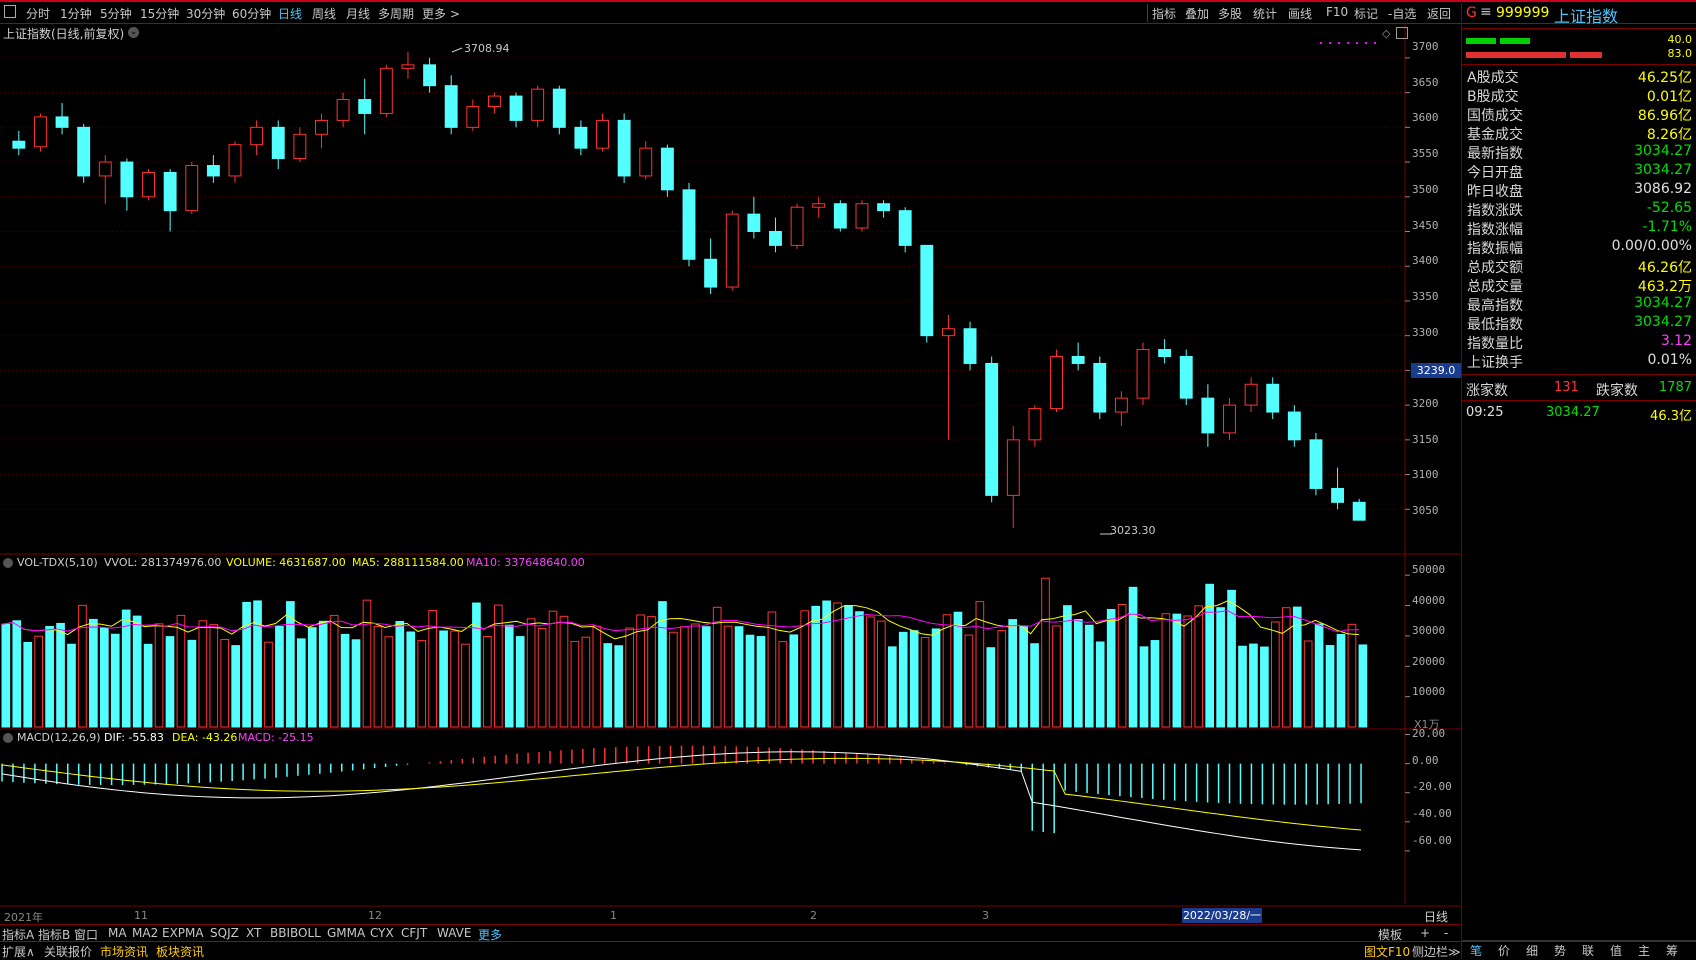 Image resolution: width=1696 pixels, height=960 pixels. What do you see at coordinates (1387, 951) in the screenshot?
I see `f10-graphic-tab: 图文F10` at bounding box center [1387, 951].